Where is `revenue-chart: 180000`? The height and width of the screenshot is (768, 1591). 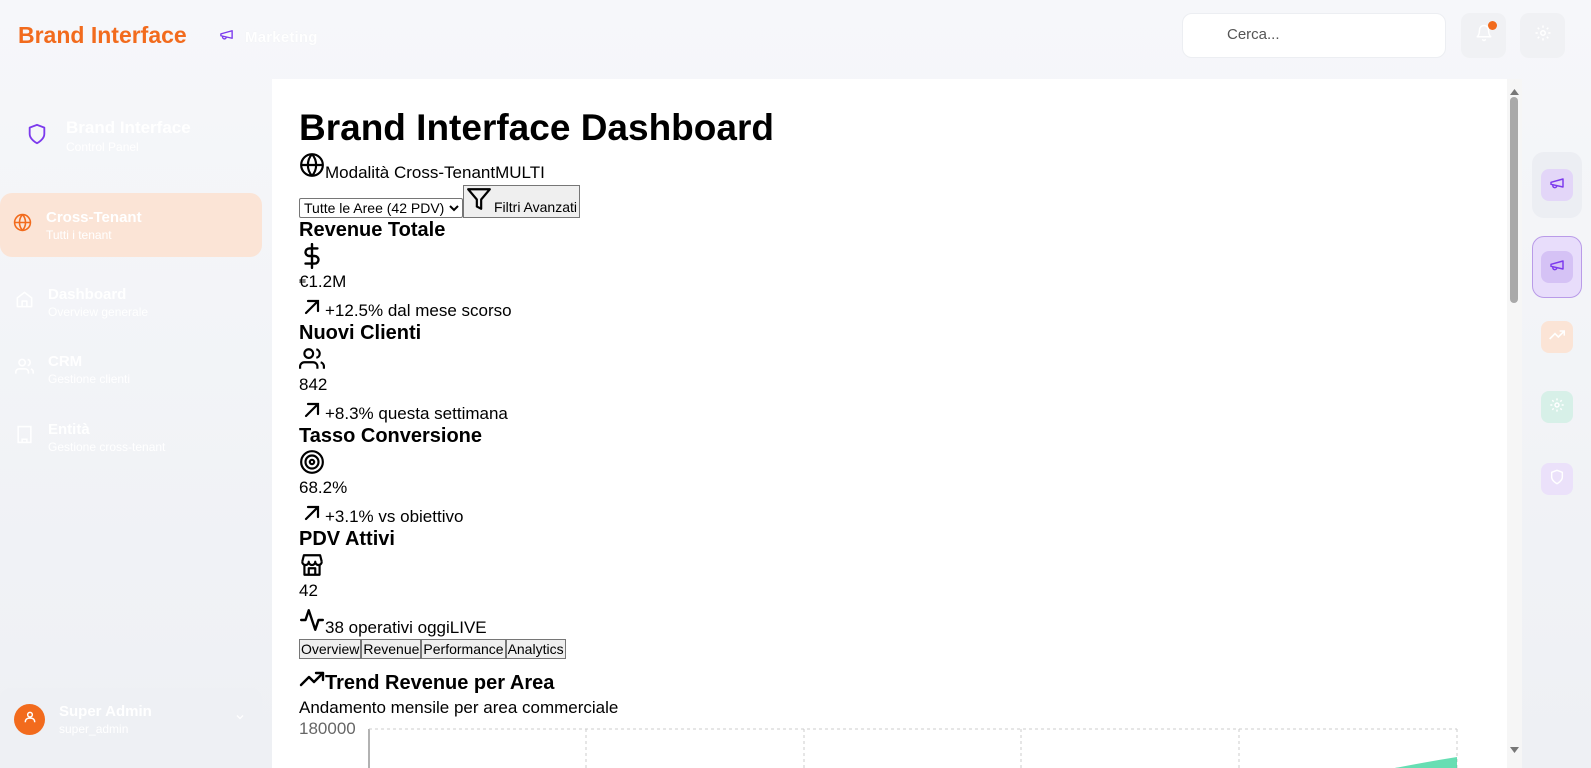 revenue-chart: 180000 is located at coordinates (889, 743).